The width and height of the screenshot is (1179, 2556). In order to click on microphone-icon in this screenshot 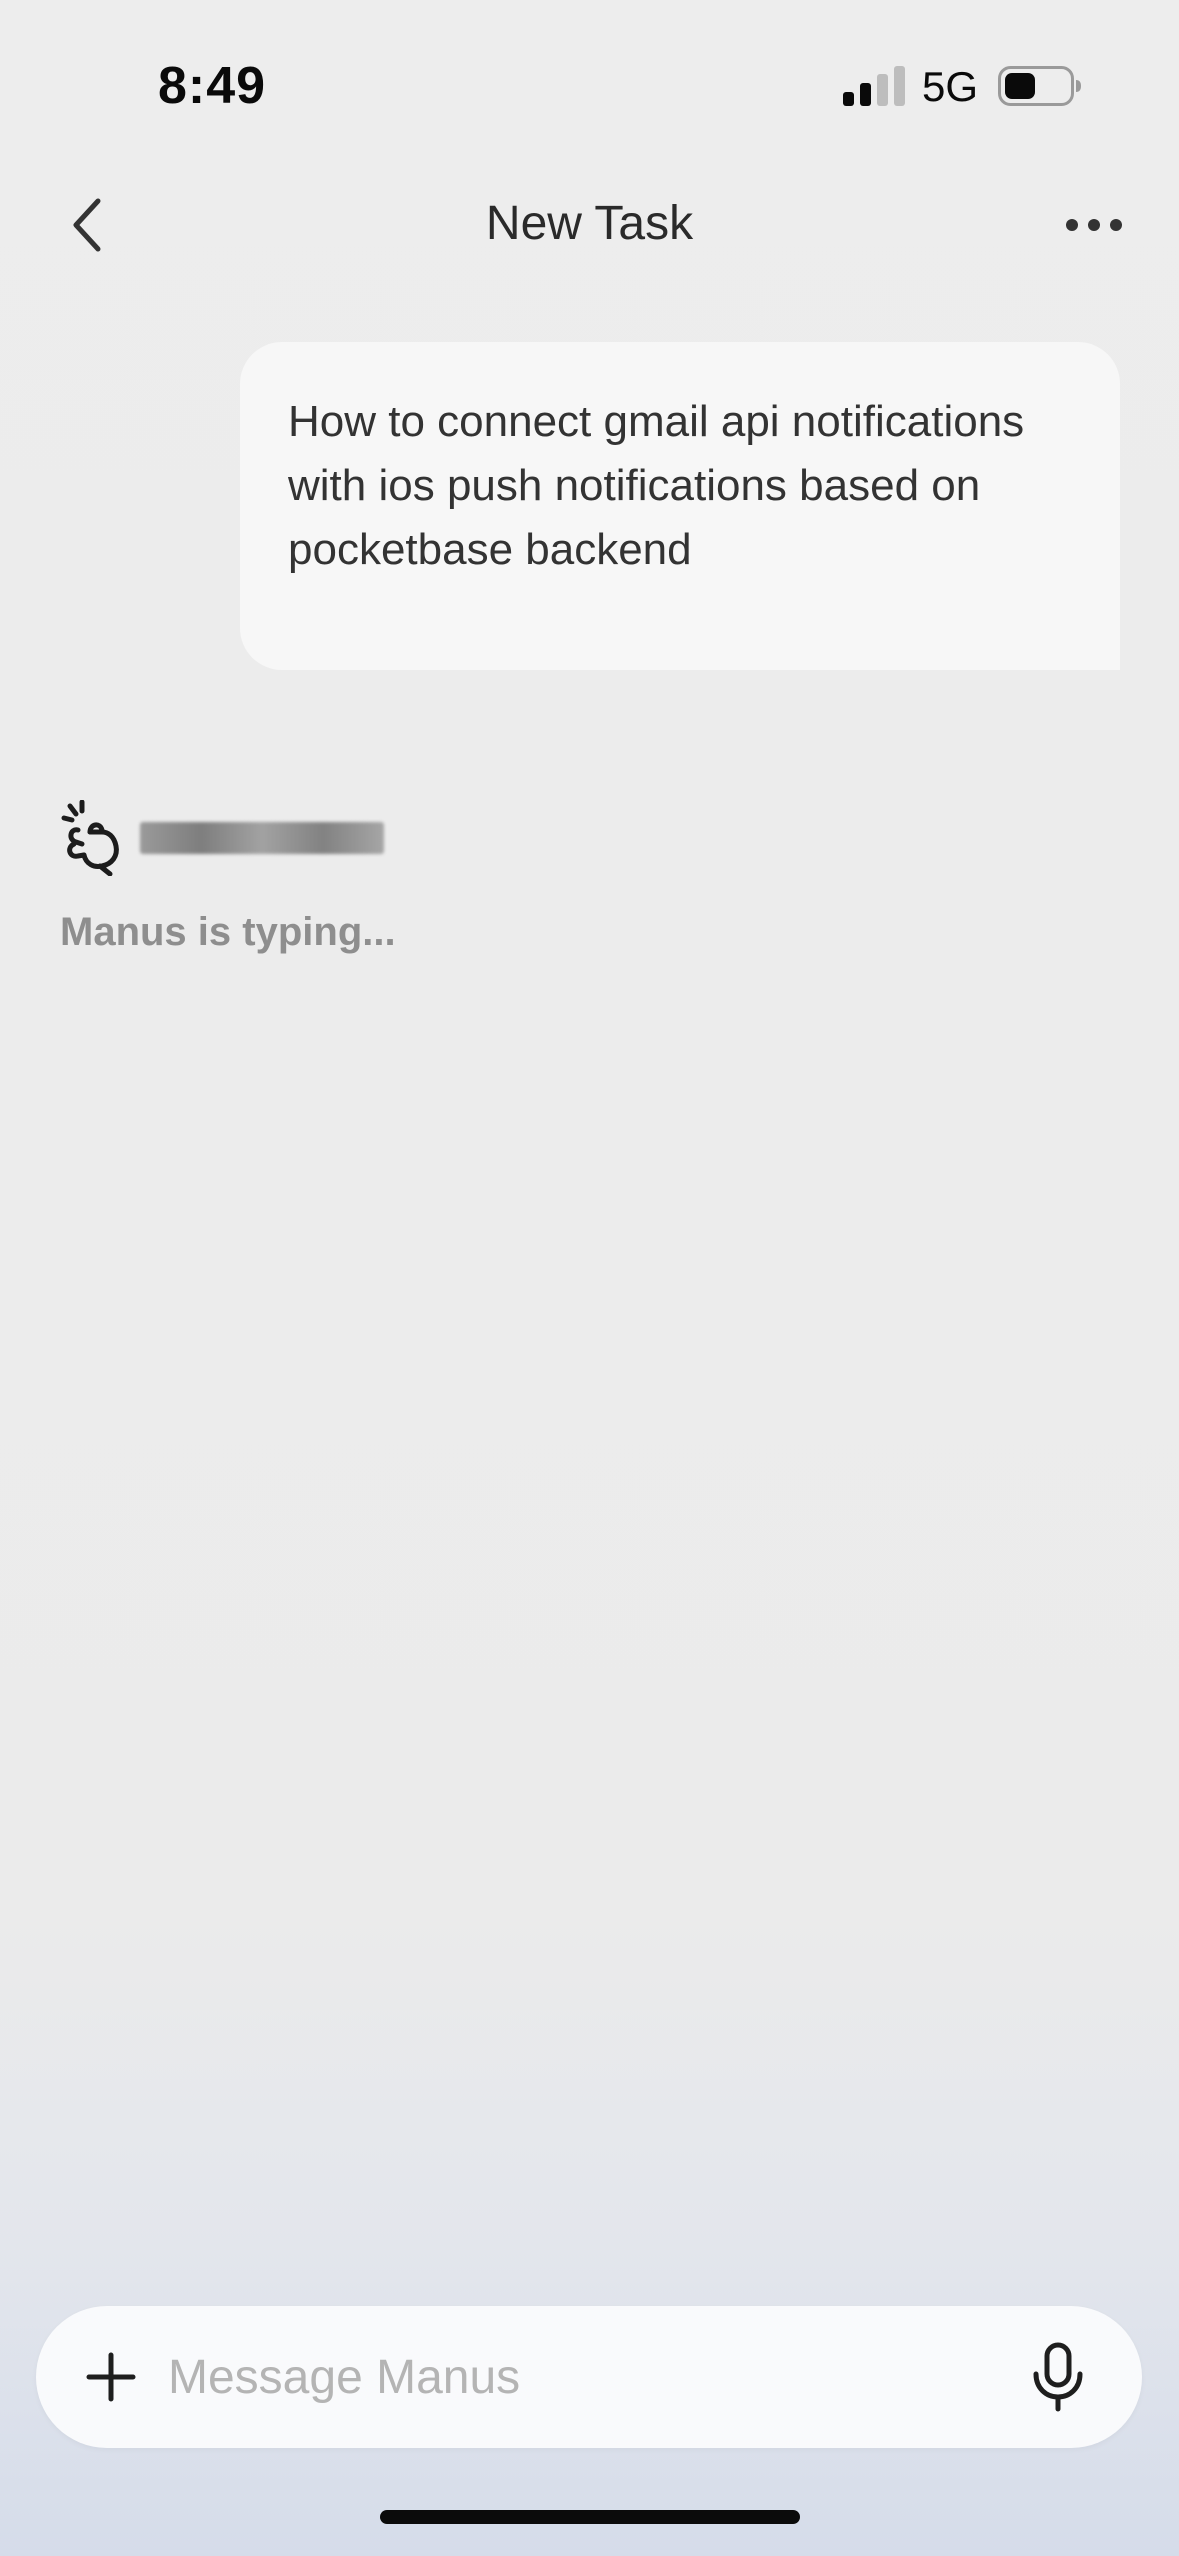, I will do `click(1058, 2377)`.